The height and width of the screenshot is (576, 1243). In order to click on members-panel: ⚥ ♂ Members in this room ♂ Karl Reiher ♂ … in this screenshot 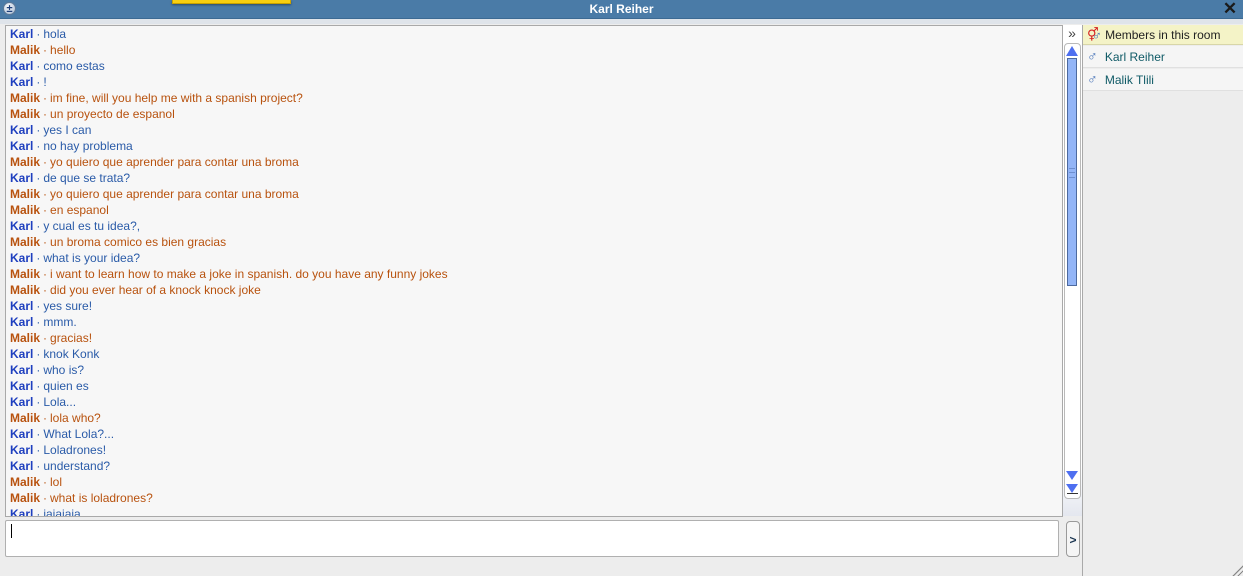, I will do `click(1162, 300)`.